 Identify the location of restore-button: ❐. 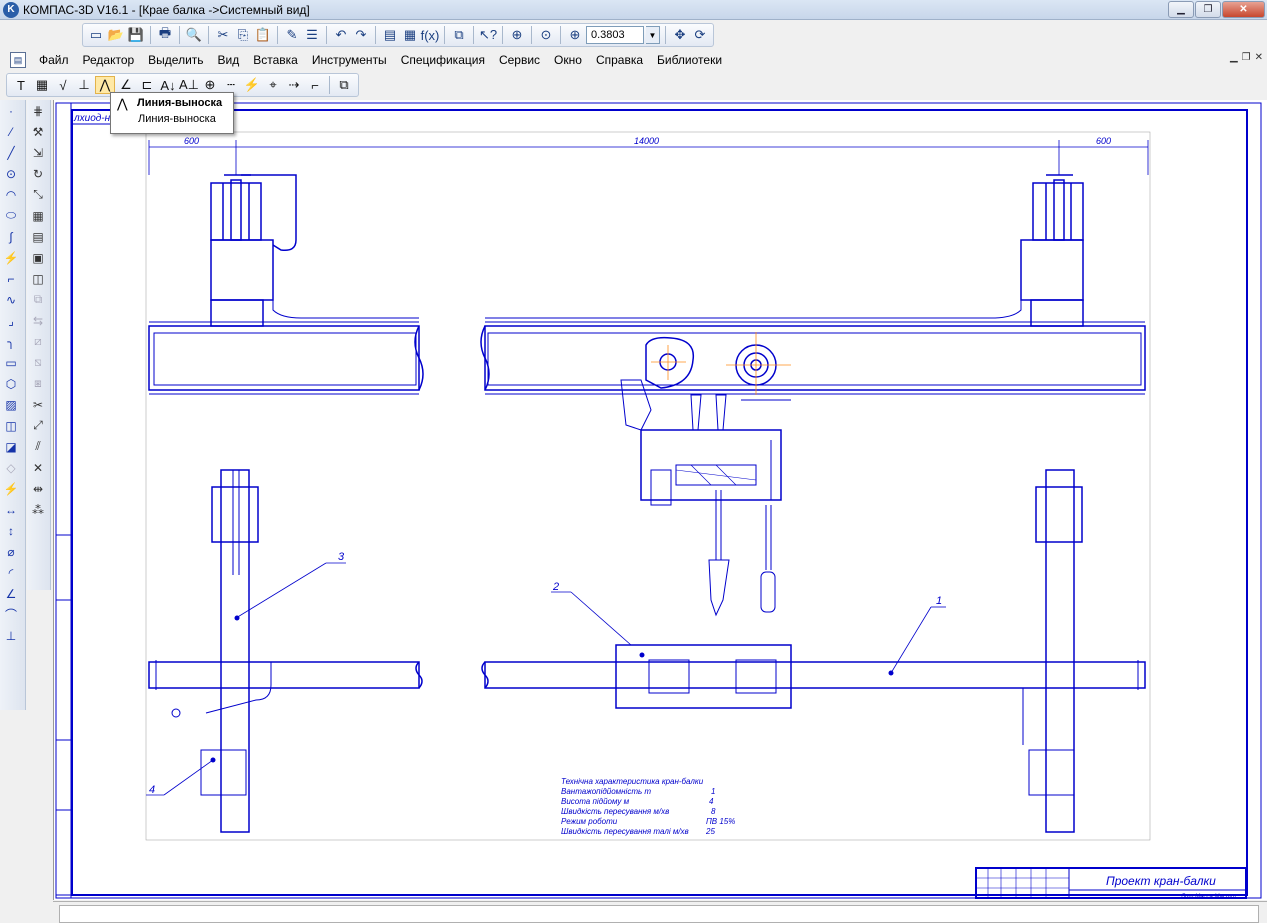
(1208, 9).